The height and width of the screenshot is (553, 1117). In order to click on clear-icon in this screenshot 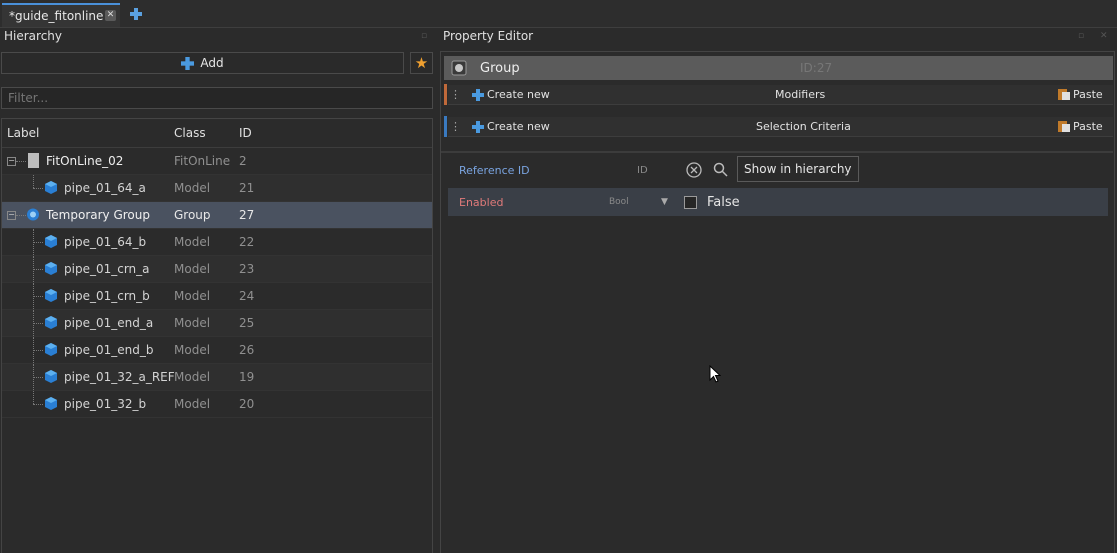, I will do `click(694, 170)`.